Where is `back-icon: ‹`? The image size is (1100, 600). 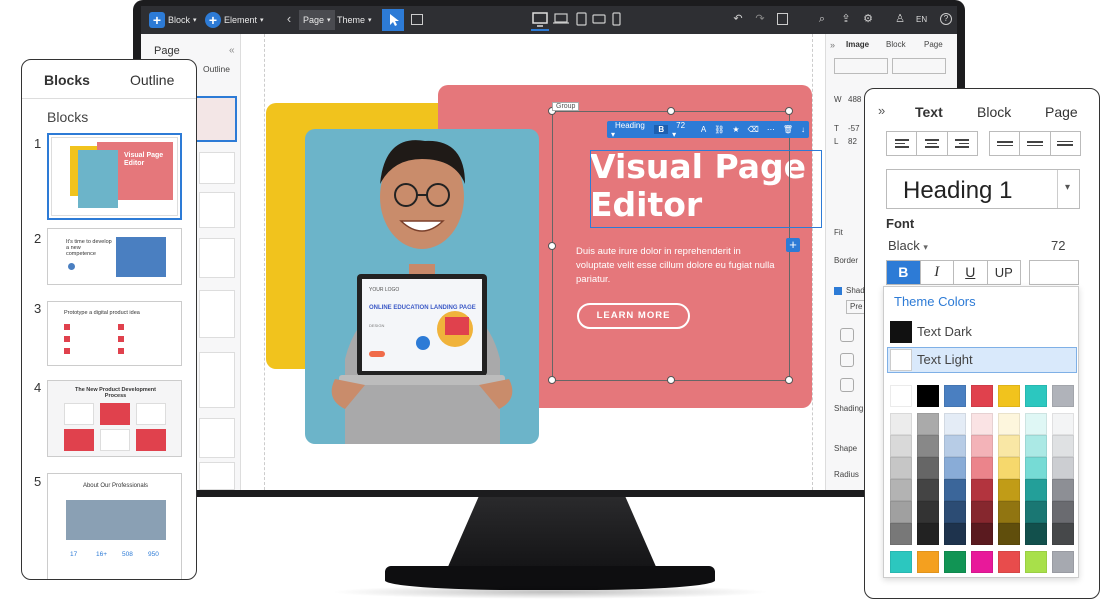
back-icon: ‹ is located at coordinates (289, 19).